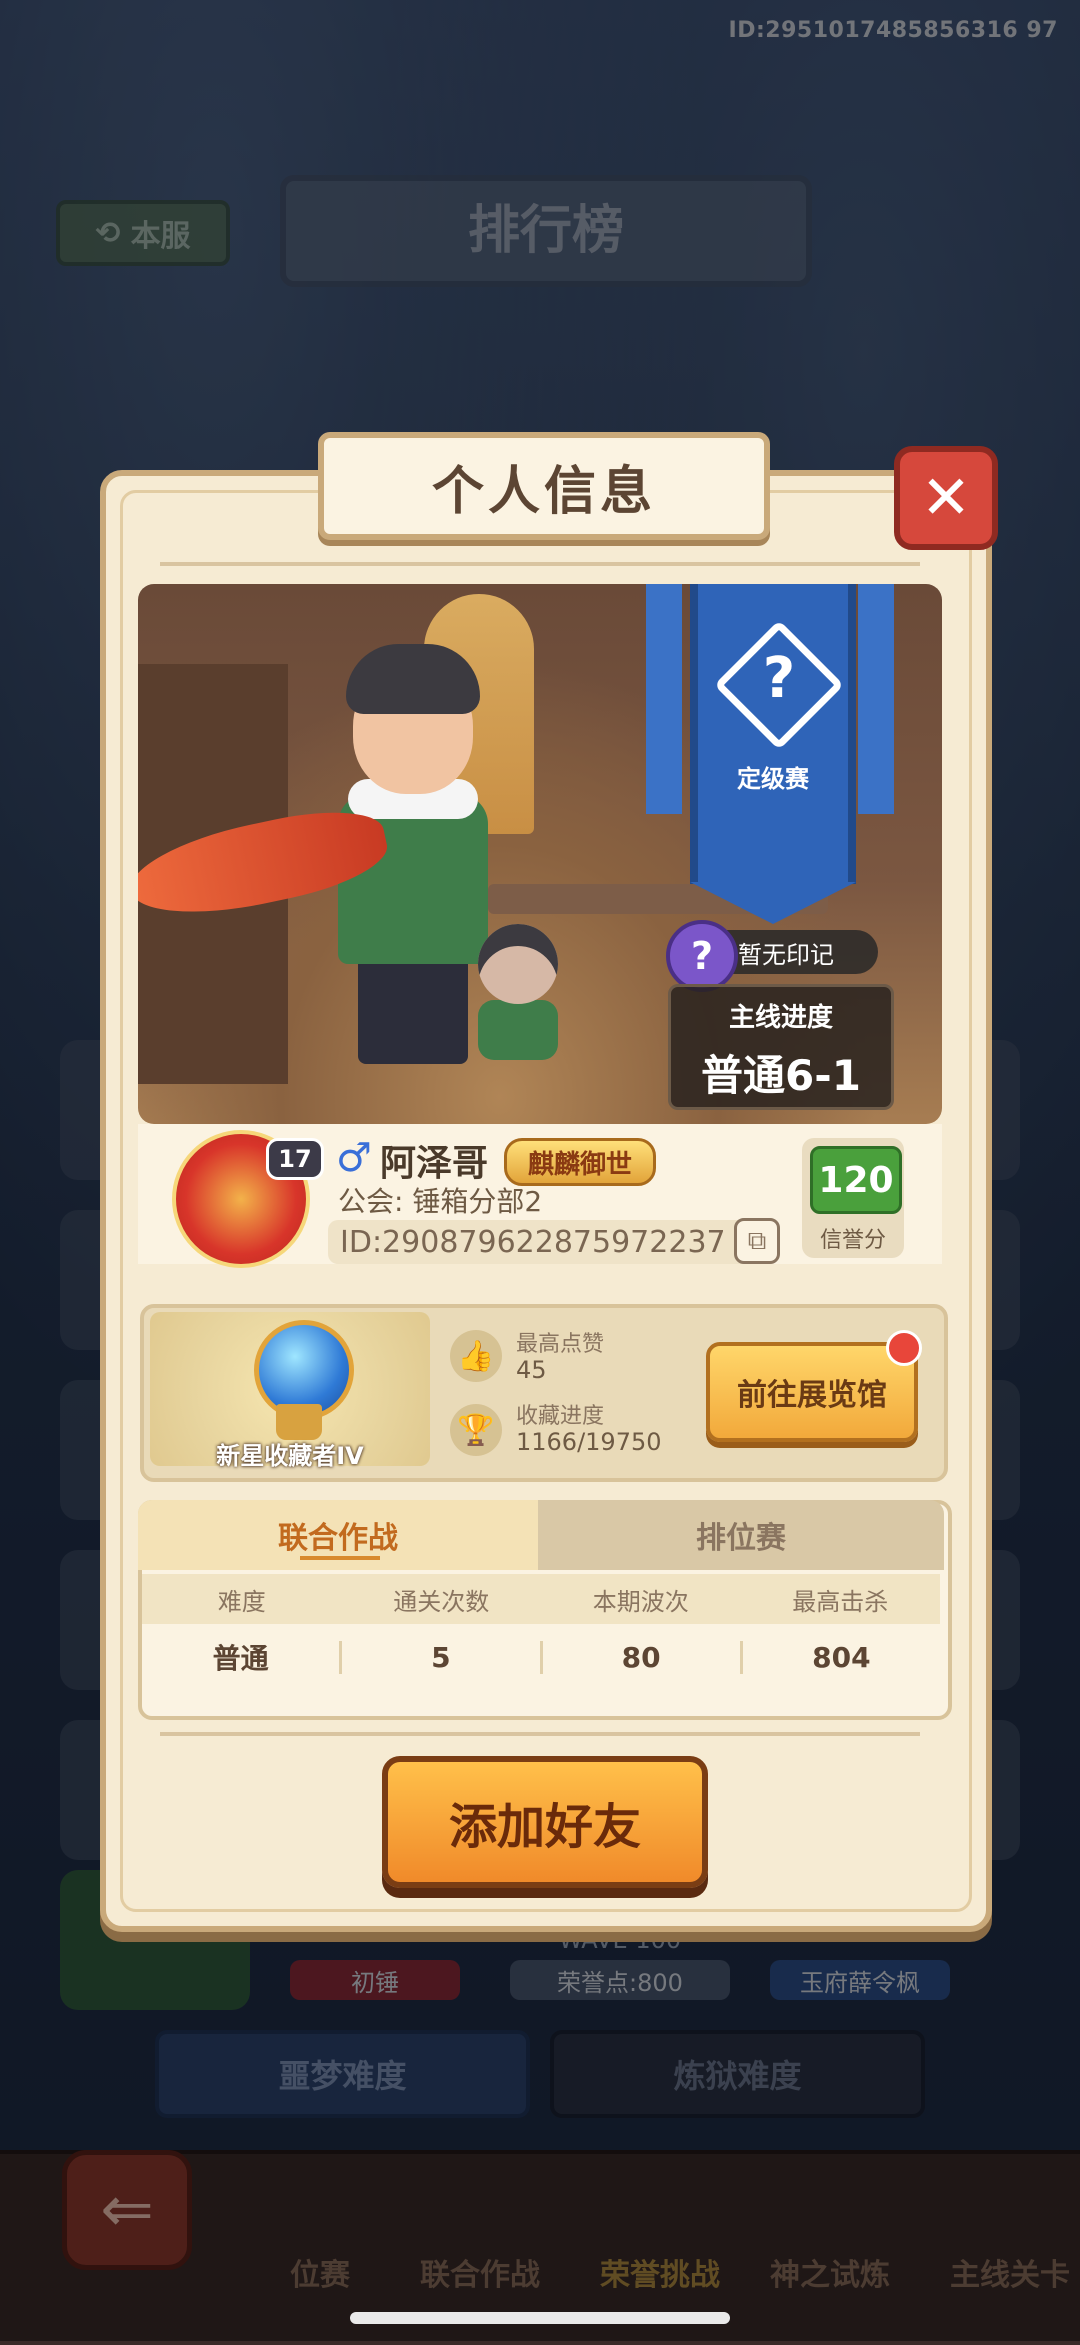 This screenshot has width=1080, height=2345. I want to click on notification-dot, so click(904, 1348).